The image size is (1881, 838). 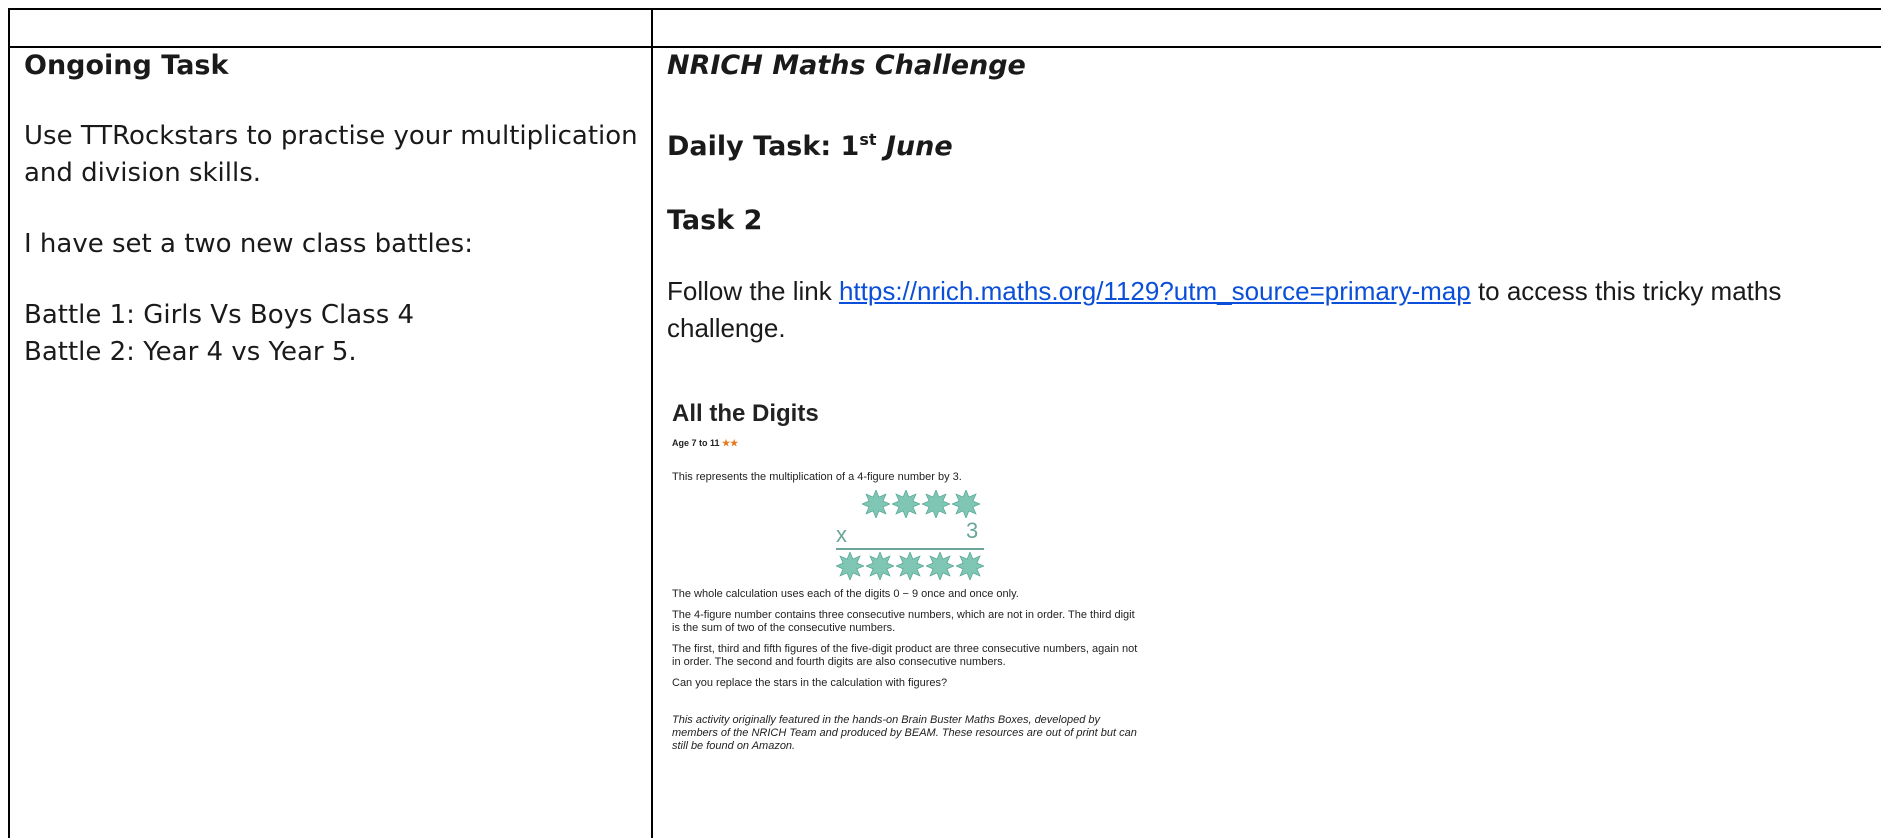 I want to click on nrich-problem-title: All the Digits, so click(x=745, y=413).